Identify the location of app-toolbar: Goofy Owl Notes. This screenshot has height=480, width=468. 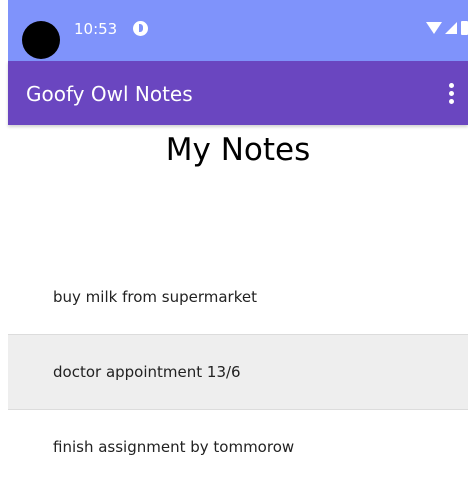
(238, 93).